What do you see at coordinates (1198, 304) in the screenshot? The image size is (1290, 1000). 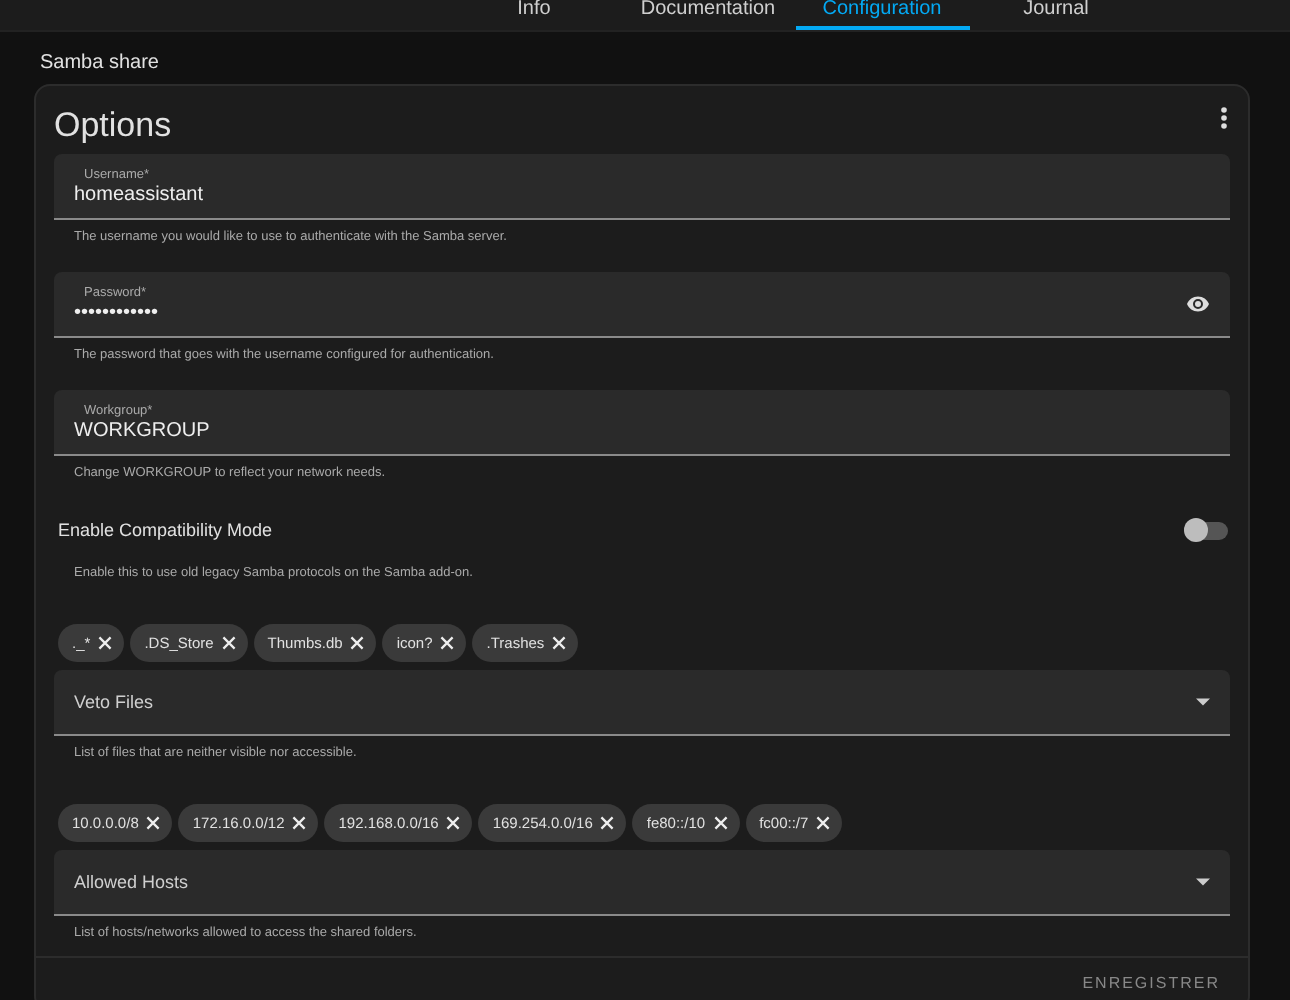 I see `eye-icon` at bounding box center [1198, 304].